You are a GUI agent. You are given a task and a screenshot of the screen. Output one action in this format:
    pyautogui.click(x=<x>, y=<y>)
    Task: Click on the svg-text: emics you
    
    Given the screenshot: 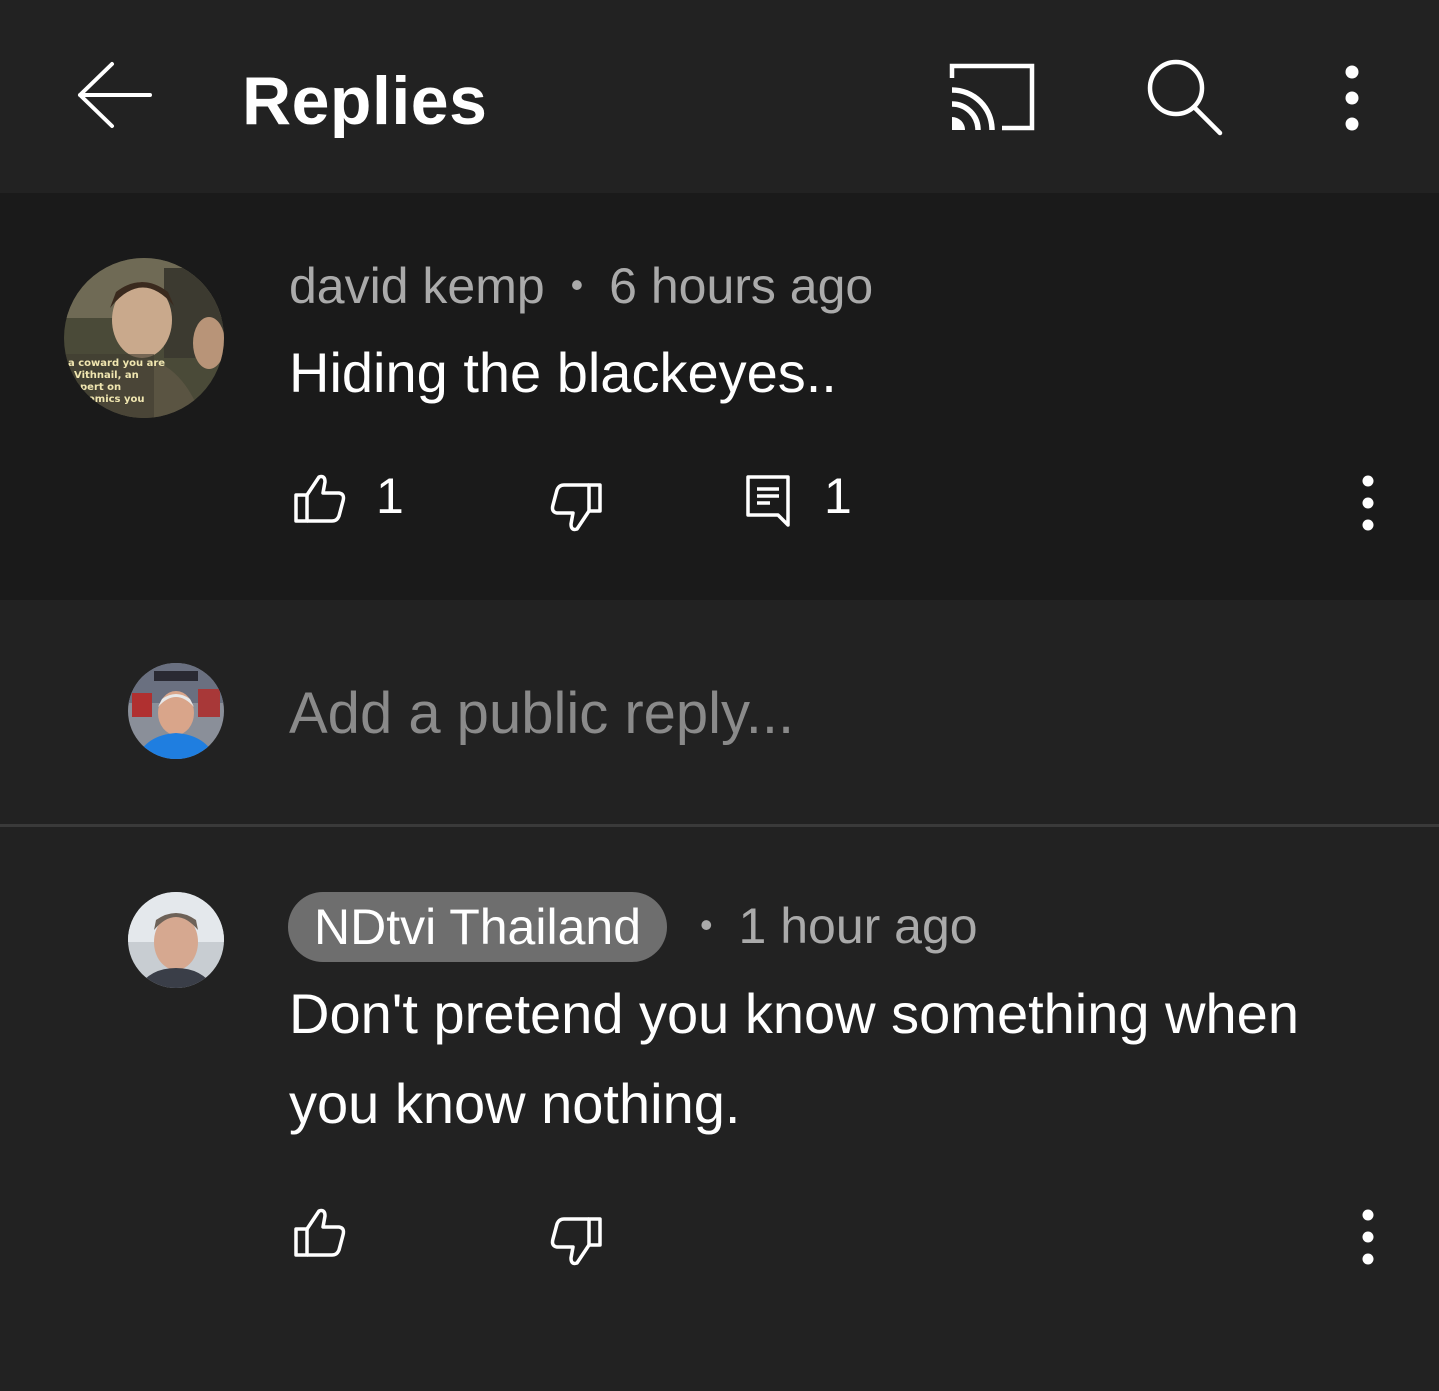 What is the action you would take?
    pyautogui.click(x=116, y=399)
    